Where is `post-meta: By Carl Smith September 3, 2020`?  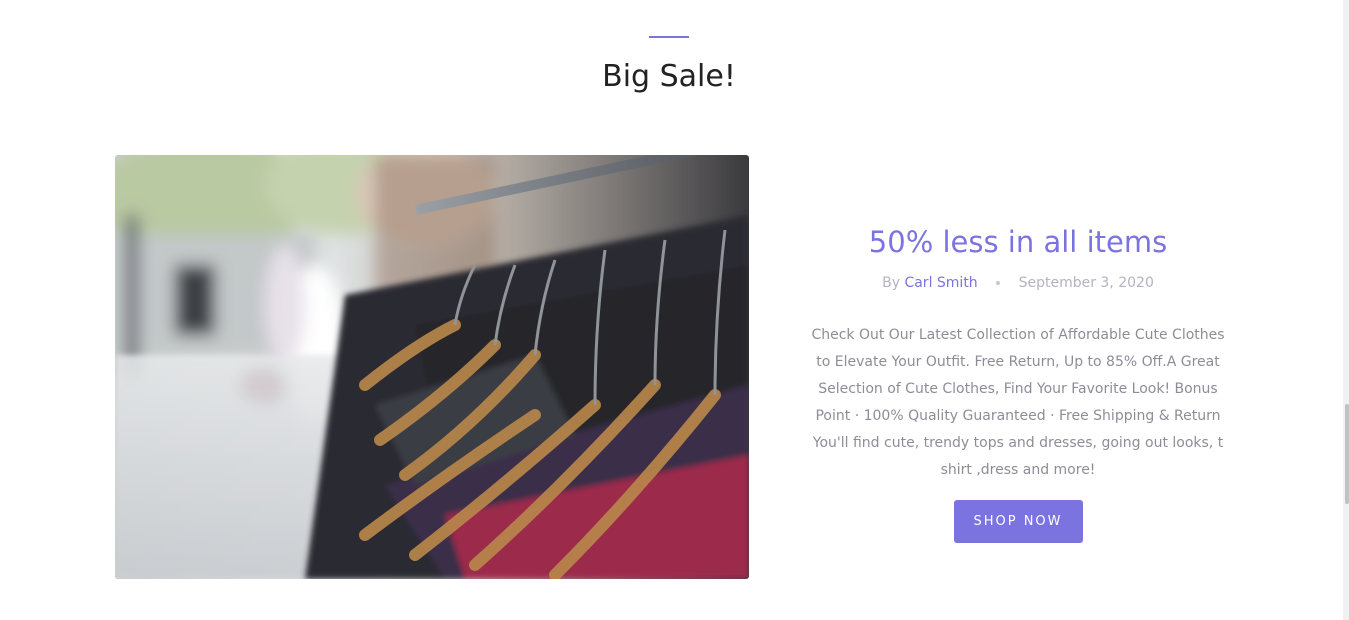
post-meta: By Carl Smith September 3, 2020 is located at coordinates (1018, 283).